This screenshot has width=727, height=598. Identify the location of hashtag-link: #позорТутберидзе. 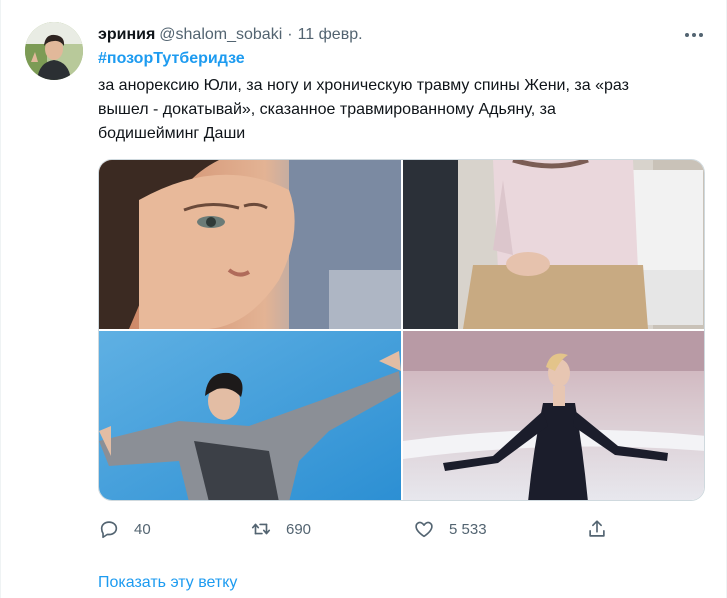
(171, 59).